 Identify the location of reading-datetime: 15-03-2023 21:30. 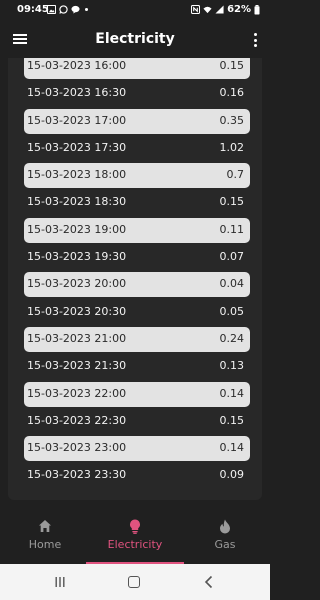
(77, 366).